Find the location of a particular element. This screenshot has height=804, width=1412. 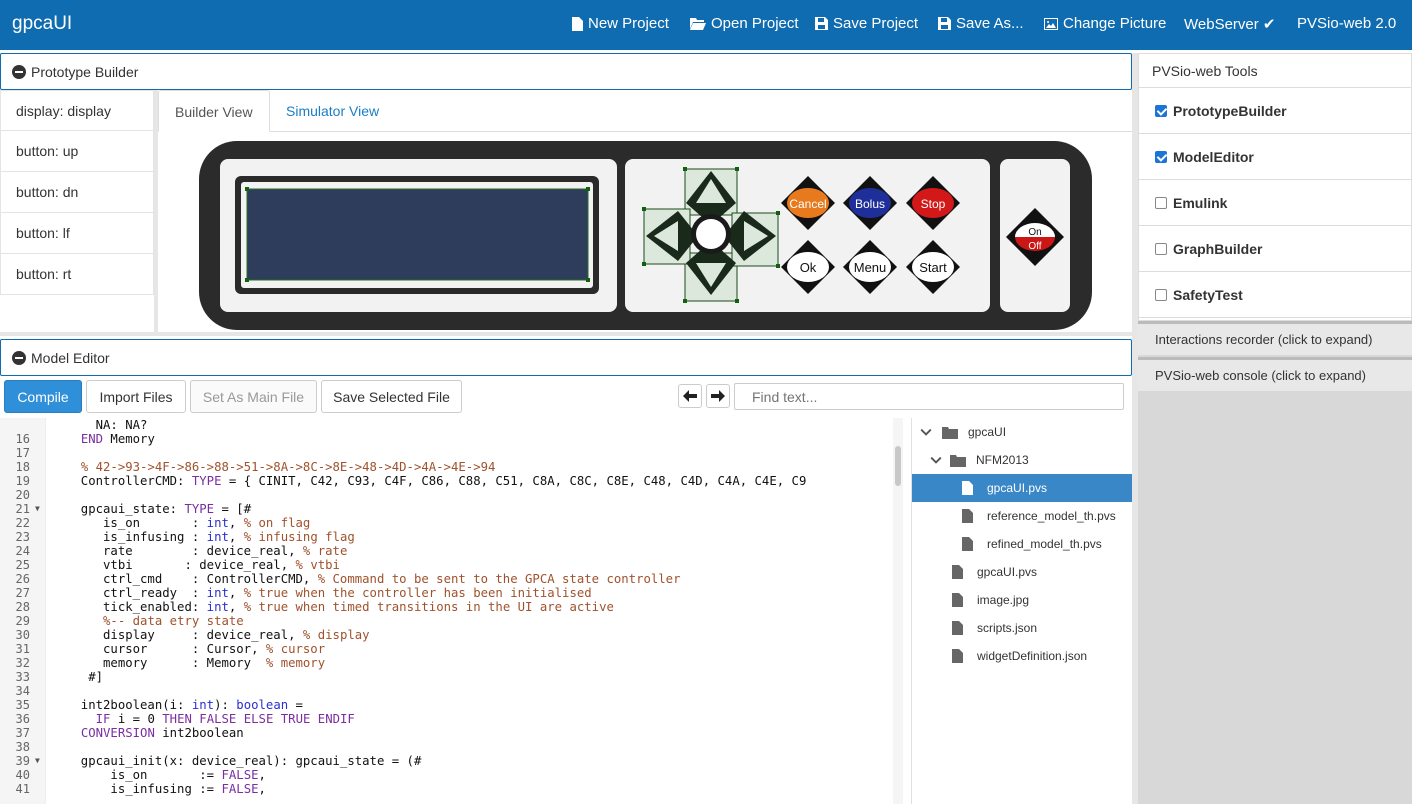

change-picture-button: Change Picture is located at coordinates (1105, 23).